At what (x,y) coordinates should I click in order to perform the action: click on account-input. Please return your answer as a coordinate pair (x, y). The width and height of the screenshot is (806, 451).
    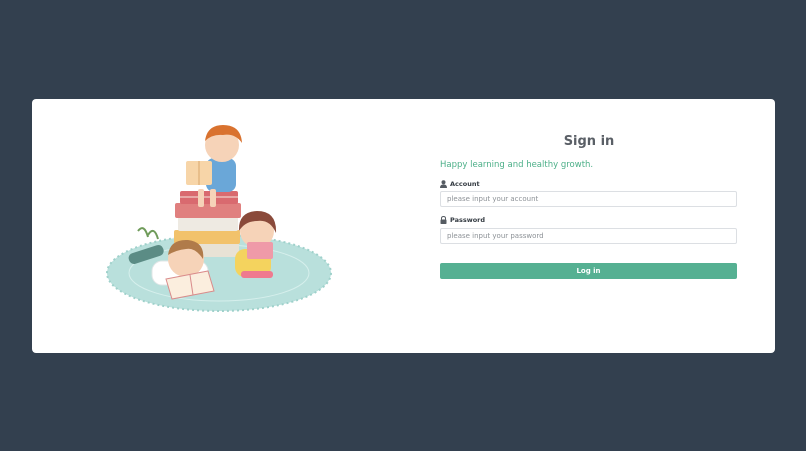
    Looking at the image, I should click on (588, 199).